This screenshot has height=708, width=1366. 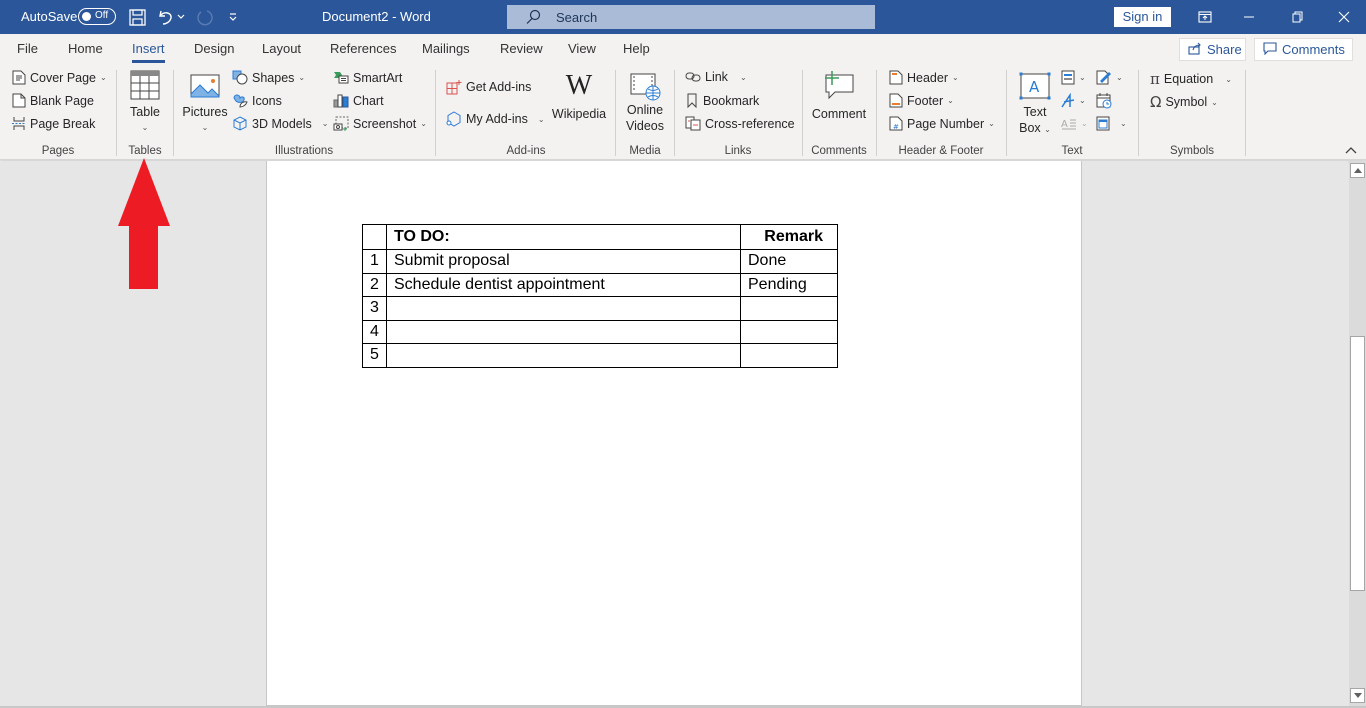 What do you see at coordinates (374, 308) in the screenshot?
I see `table-cell-number: 3` at bounding box center [374, 308].